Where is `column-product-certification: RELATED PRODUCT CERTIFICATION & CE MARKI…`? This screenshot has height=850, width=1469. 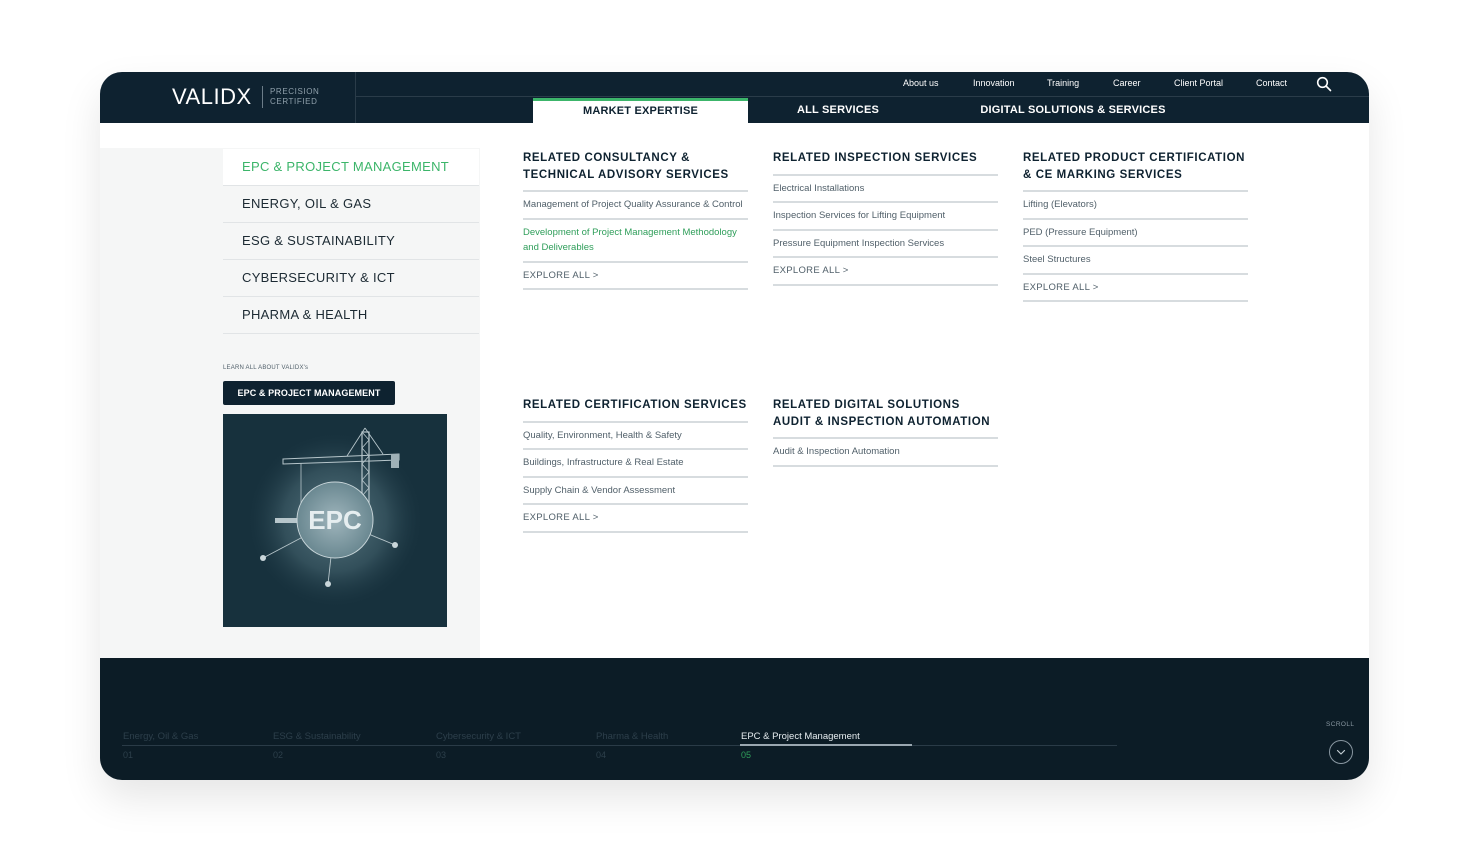 column-product-certification: RELATED PRODUCT CERTIFICATION & CE MARKI… is located at coordinates (1135, 226).